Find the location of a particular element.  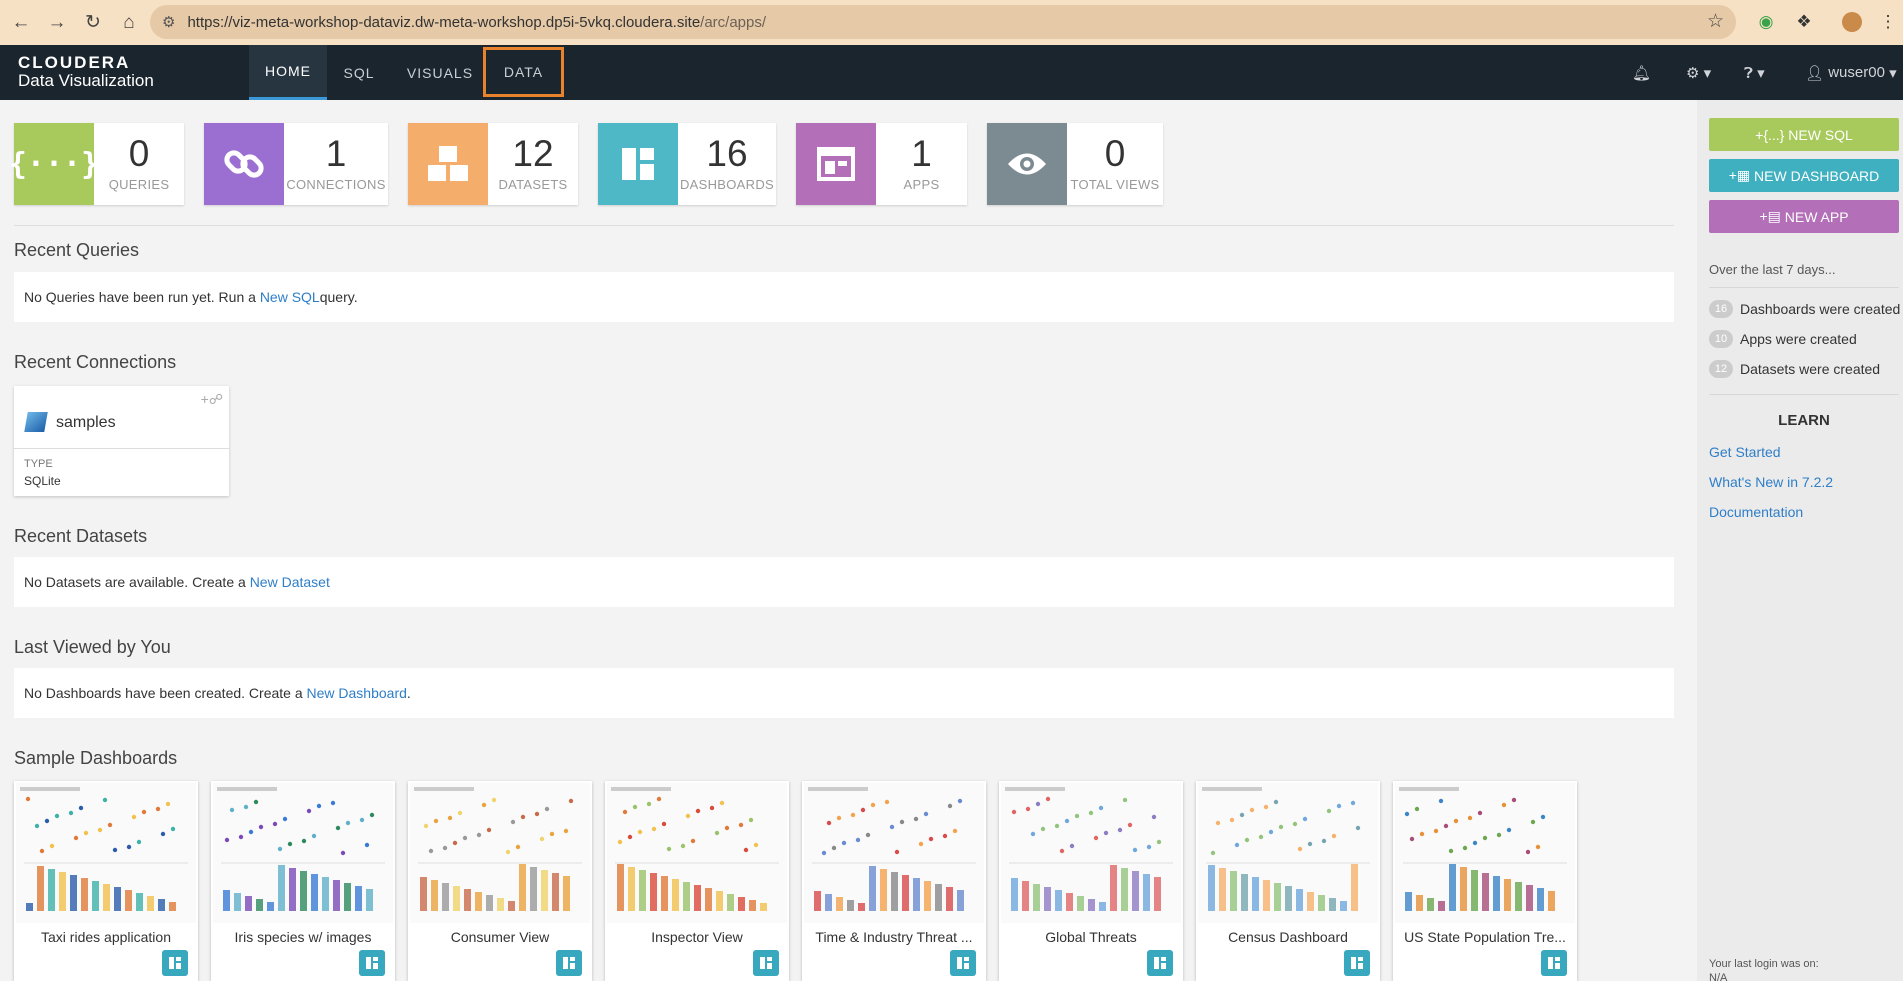

dashboard-icon is located at coordinates (638, 164).